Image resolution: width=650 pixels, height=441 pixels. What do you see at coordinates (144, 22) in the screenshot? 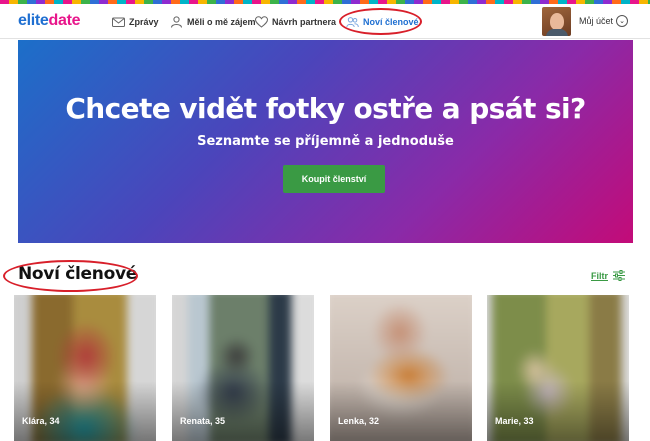
I see `nav-messages-label: Zprávy` at bounding box center [144, 22].